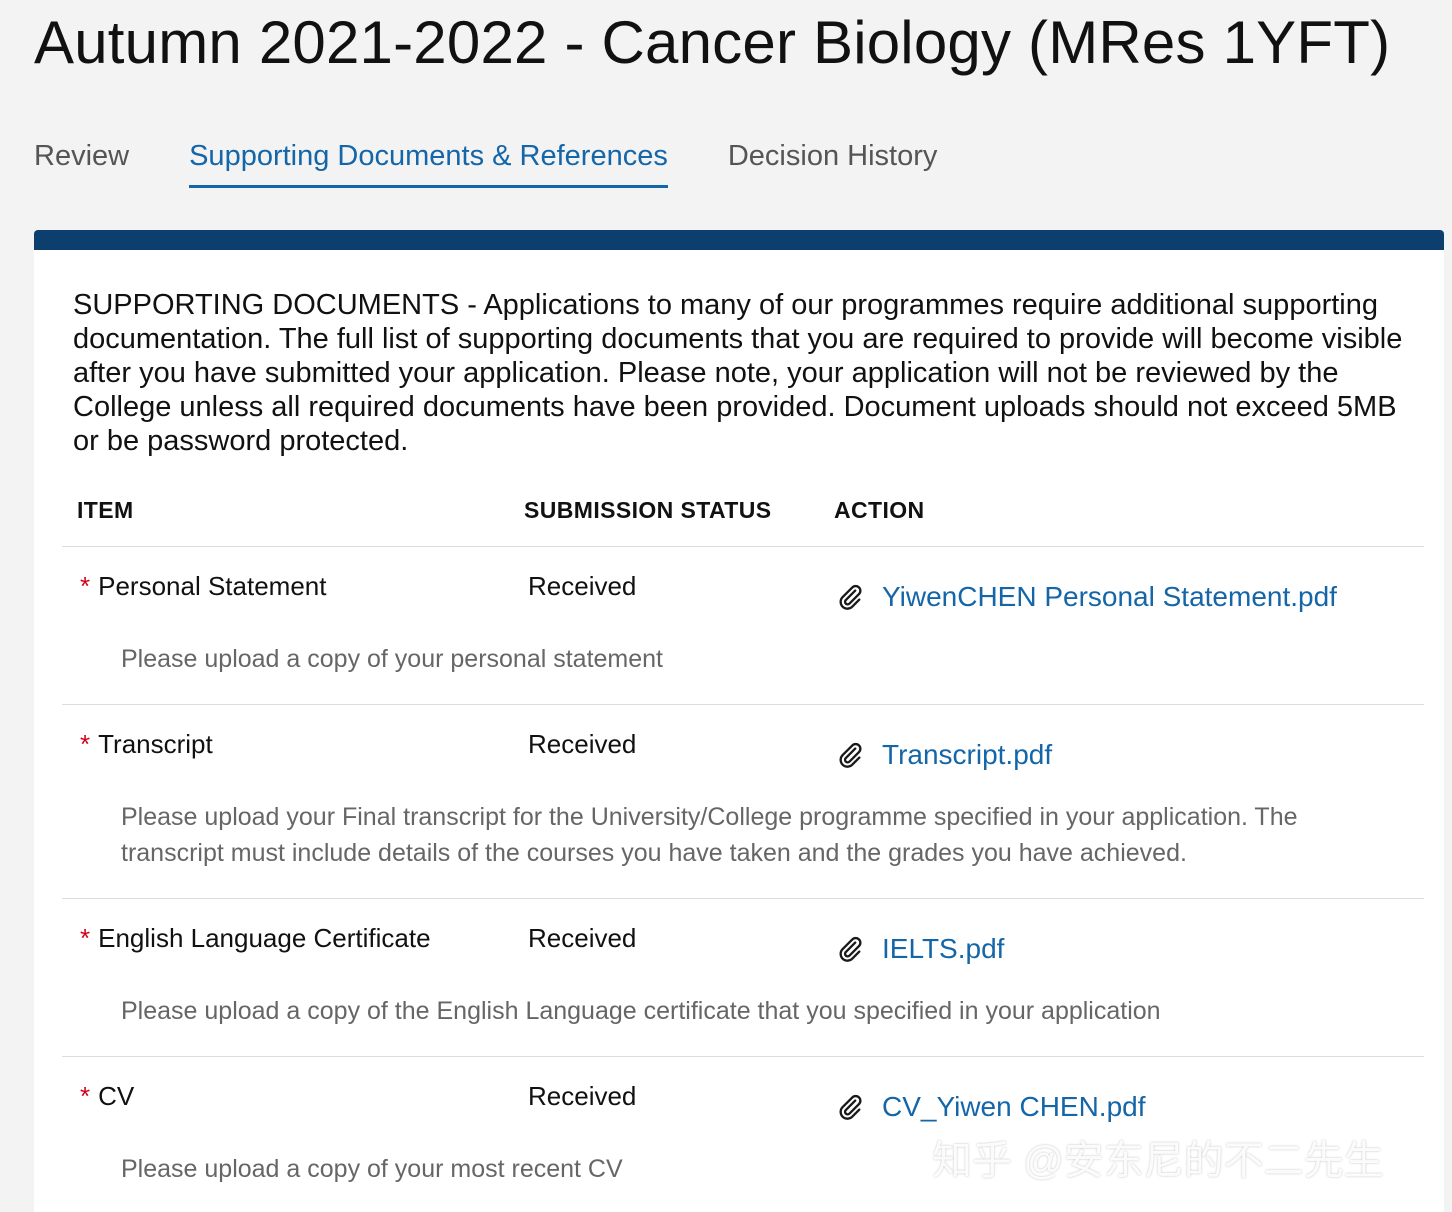  Describe the element at coordinates (264, 938) in the screenshot. I see `item-name: English Language Certificate` at that location.